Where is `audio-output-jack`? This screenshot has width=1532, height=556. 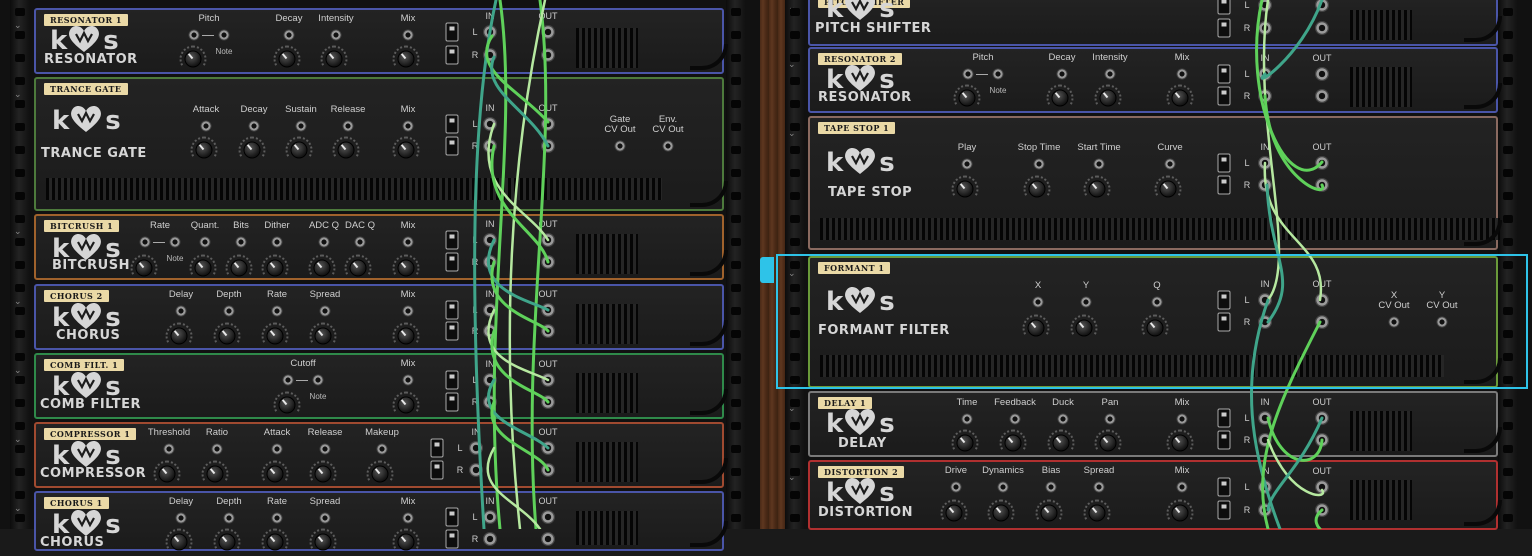
audio-output-jack is located at coordinates (548, 539).